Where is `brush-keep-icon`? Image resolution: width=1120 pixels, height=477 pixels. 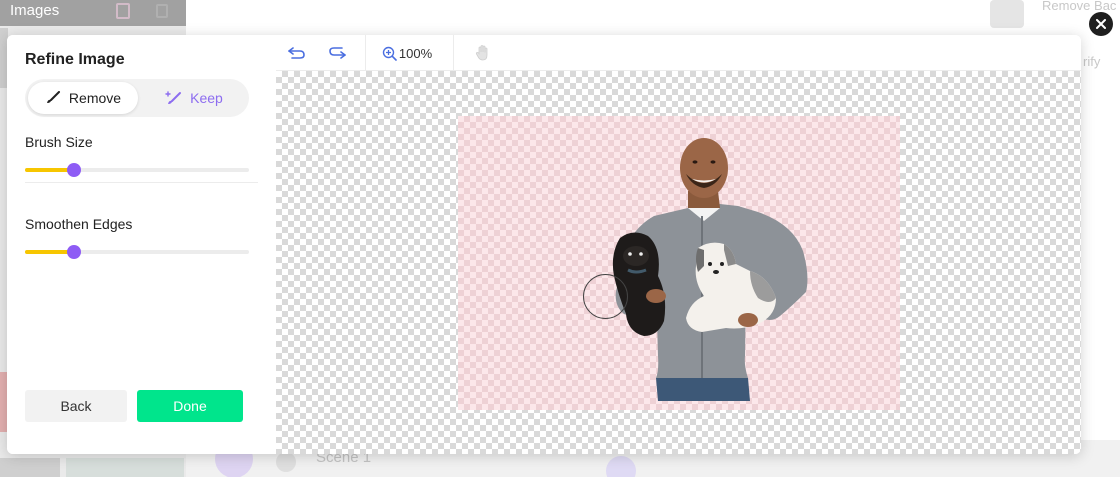
brush-keep-icon is located at coordinates (173, 97).